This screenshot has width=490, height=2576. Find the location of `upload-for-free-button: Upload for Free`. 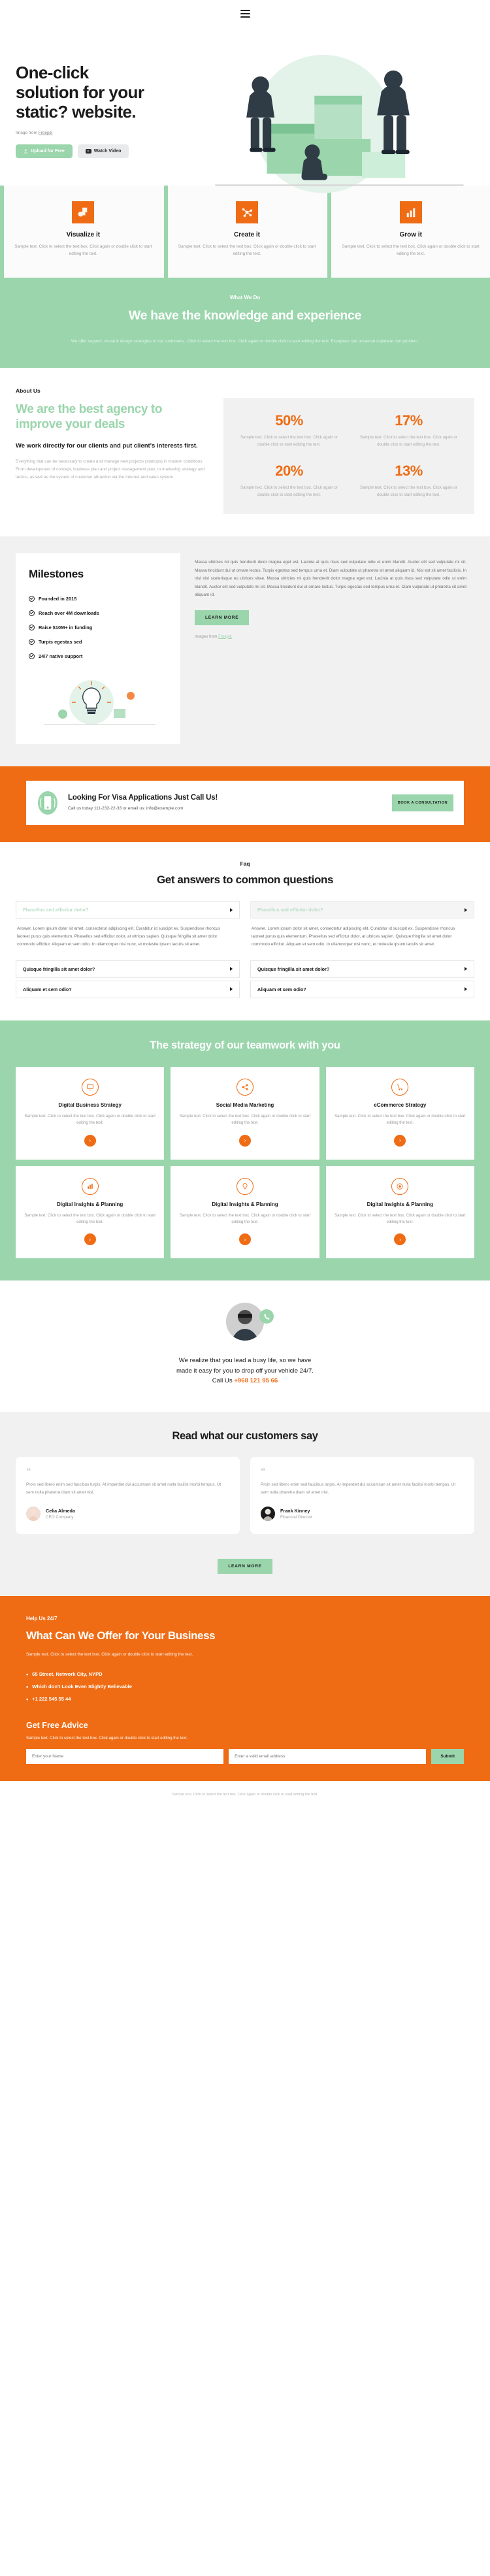

upload-for-free-button: Upload for Free is located at coordinates (44, 151).